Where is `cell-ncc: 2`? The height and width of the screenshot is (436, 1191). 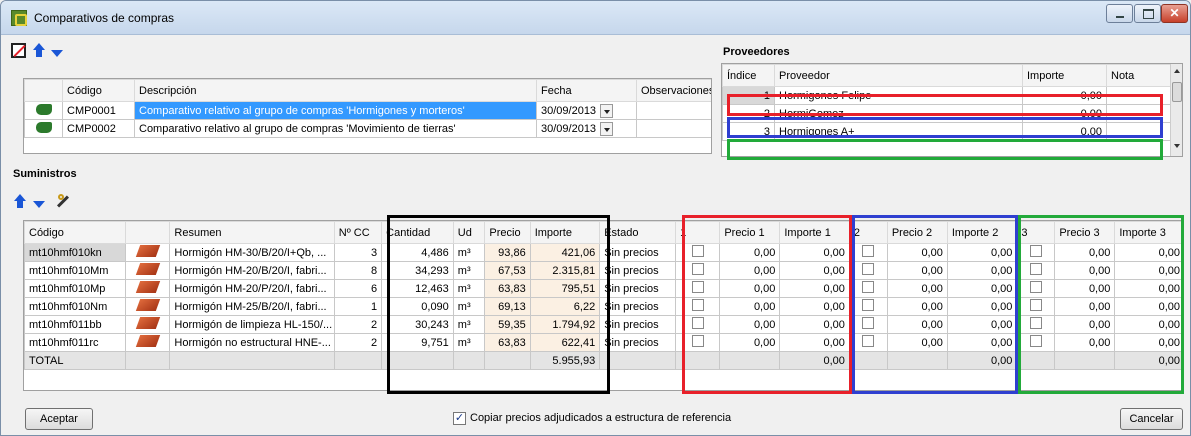 cell-ncc: 2 is located at coordinates (358, 342).